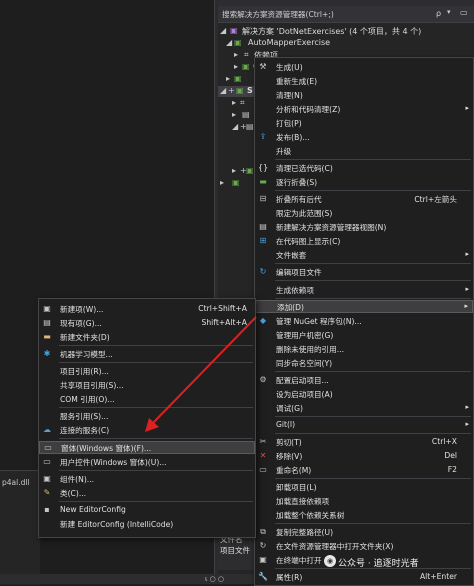 Image resolution: width=474 pixels, height=586 pixels. I want to click on wrench-icon: 🔧, so click(263, 576).